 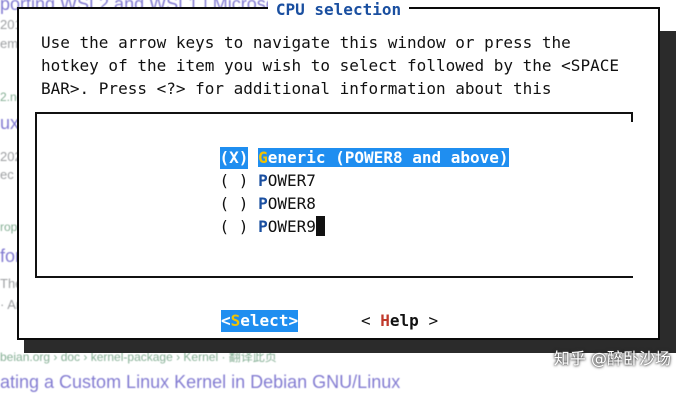 I want to click on help-hotkey: H, so click(x=385, y=320).